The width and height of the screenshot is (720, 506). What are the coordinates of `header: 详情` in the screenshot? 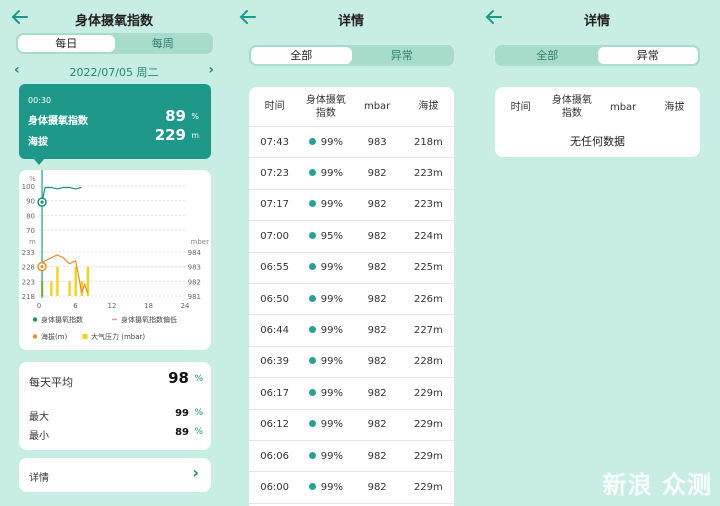 It's located at (351, 18).